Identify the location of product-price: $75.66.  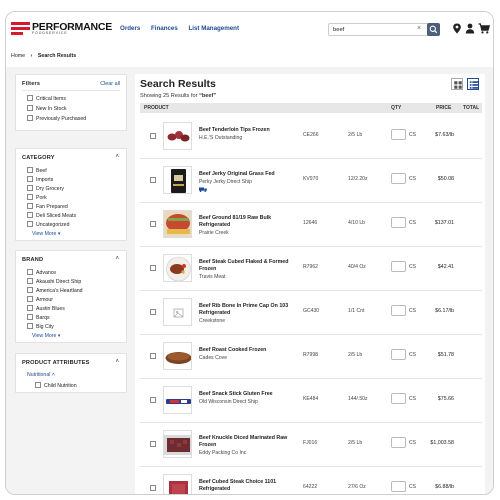
(445, 399).